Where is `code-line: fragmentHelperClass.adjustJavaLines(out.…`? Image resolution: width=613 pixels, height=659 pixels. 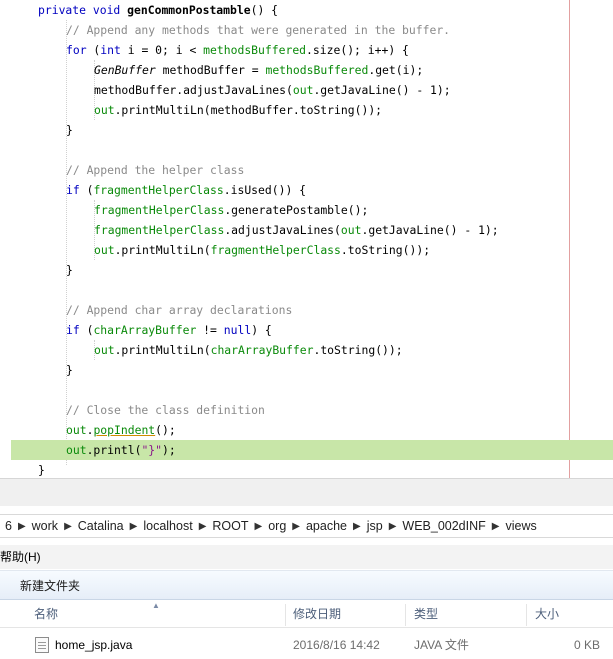
code-line: fragmentHelperClass.adjustJavaLines(out.… is located at coordinates (306, 230).